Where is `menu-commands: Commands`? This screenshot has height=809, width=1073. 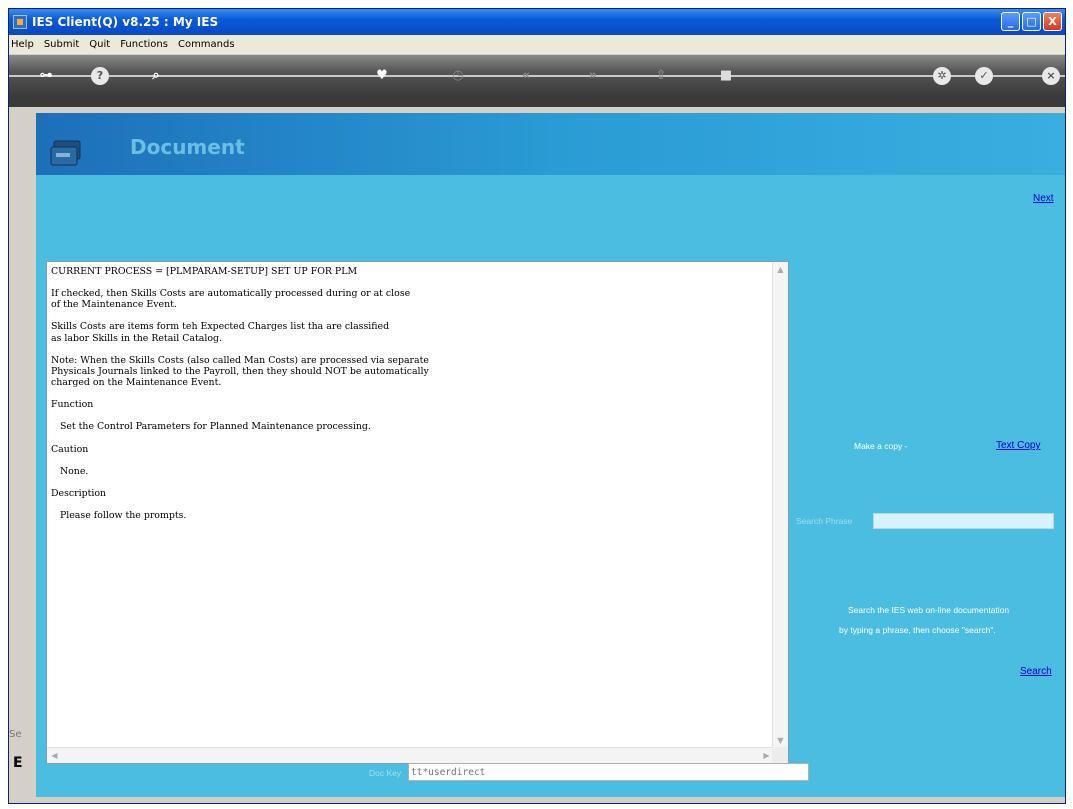
menu-commands: Commands is located at coordinates (206, 44).